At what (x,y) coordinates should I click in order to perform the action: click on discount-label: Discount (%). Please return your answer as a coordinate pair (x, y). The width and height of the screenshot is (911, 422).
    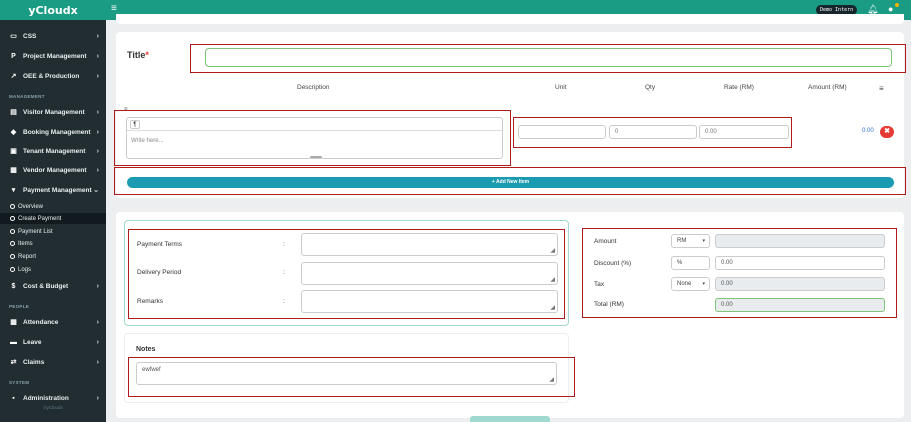
    Looking at the image, I should click on (613, 263).